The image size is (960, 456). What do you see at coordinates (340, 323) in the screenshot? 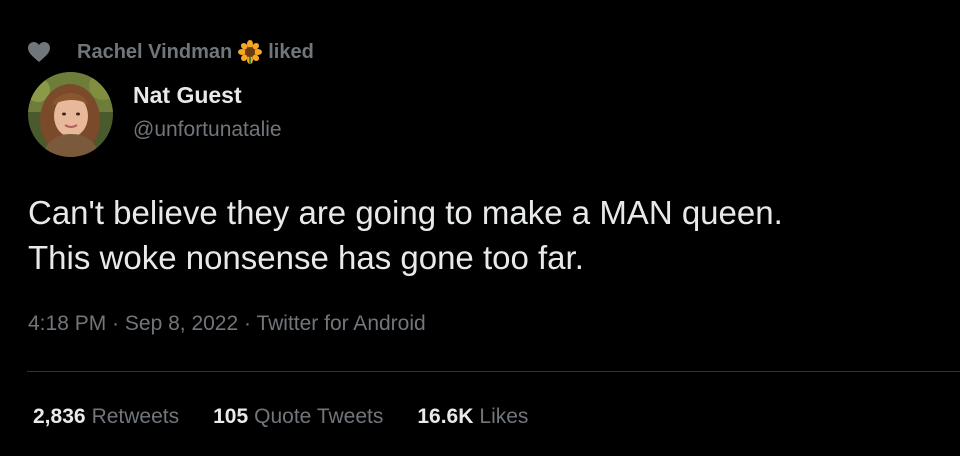
I see `tweet-source: Twitter for Android` at bounding box center [340, 323].